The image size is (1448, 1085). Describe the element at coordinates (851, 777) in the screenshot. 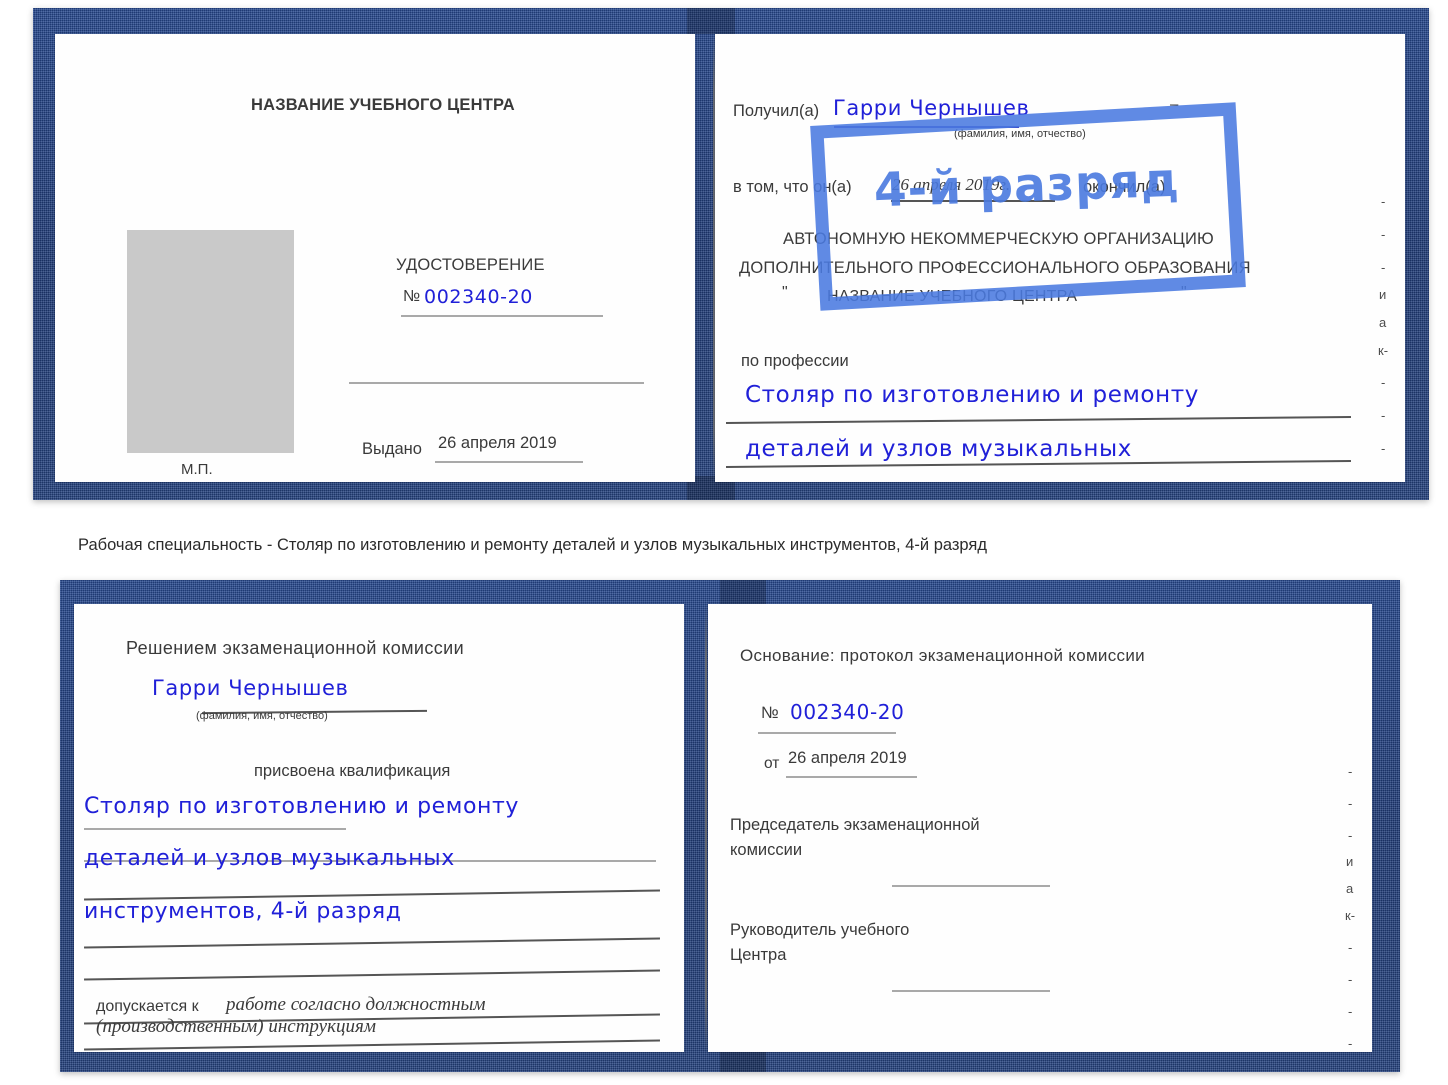

I see `bottom-date-rule` at that location.